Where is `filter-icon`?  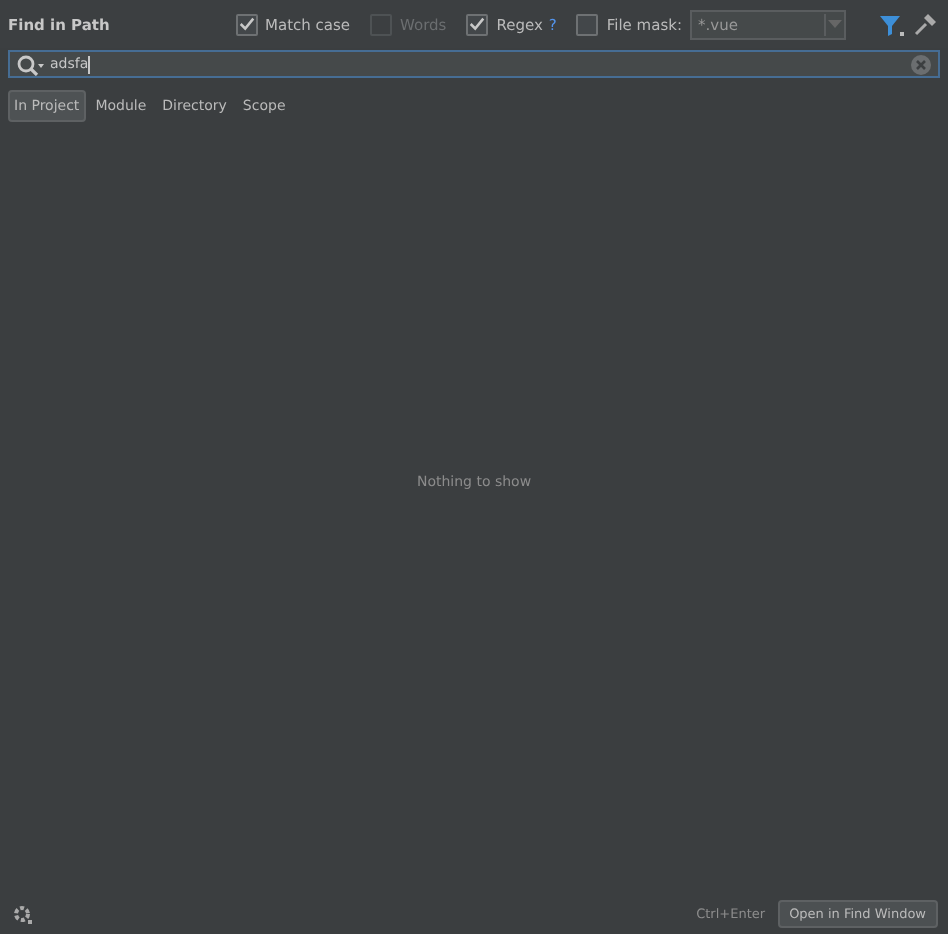
filter-icon is located at coordinates (891, 24).